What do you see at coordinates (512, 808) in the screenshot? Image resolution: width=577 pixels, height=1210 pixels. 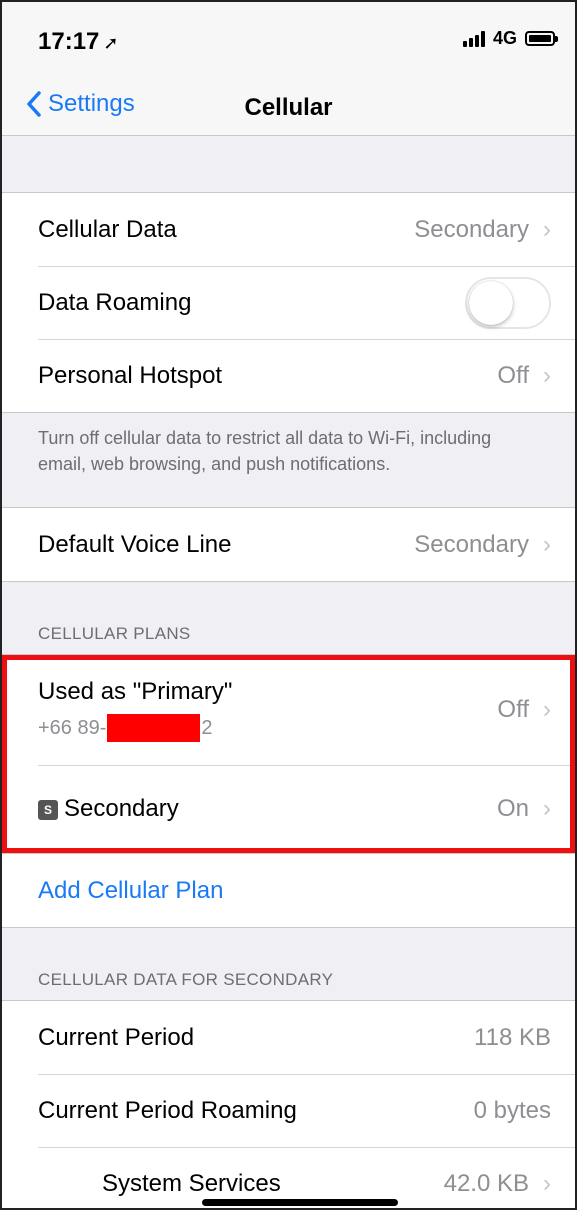 I see `row-value: On` at bounding box center [512, 808].